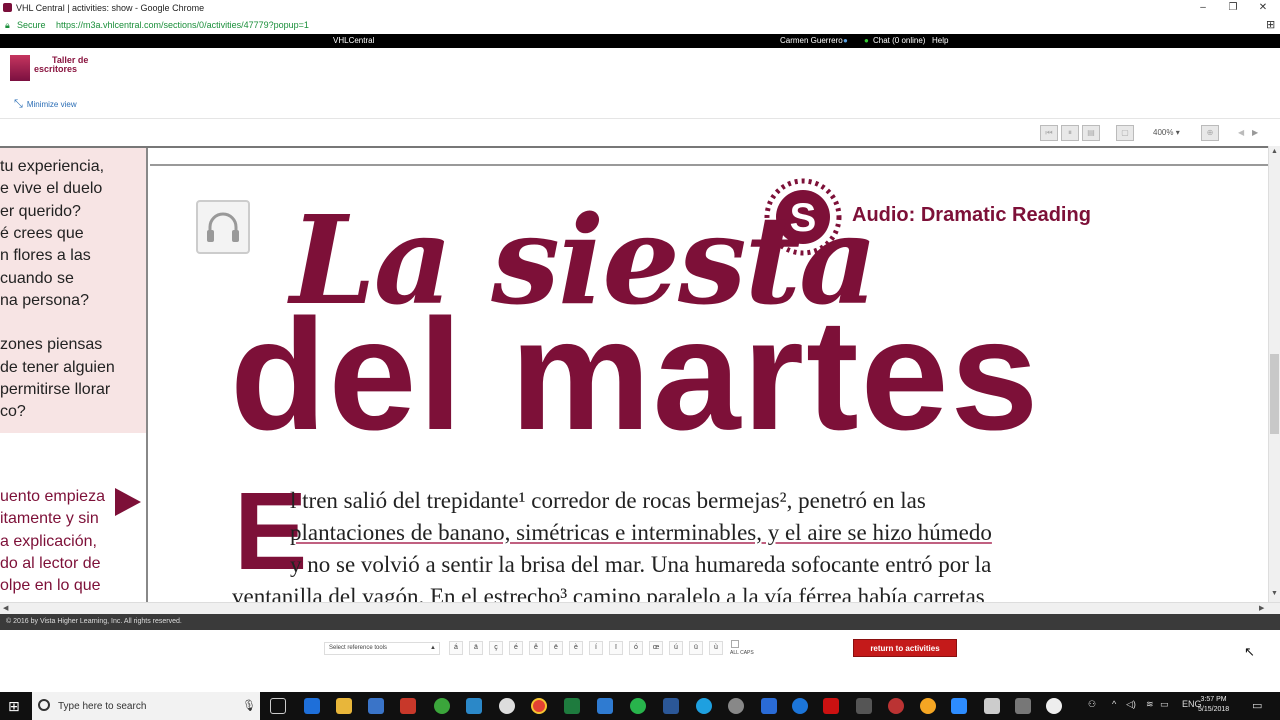 Image resolution: width=1280 pixels, height=720 pixels. Describe the element at coordinates (735, 644) in the screenshot. I see `allcaps-checkbox` at that location.